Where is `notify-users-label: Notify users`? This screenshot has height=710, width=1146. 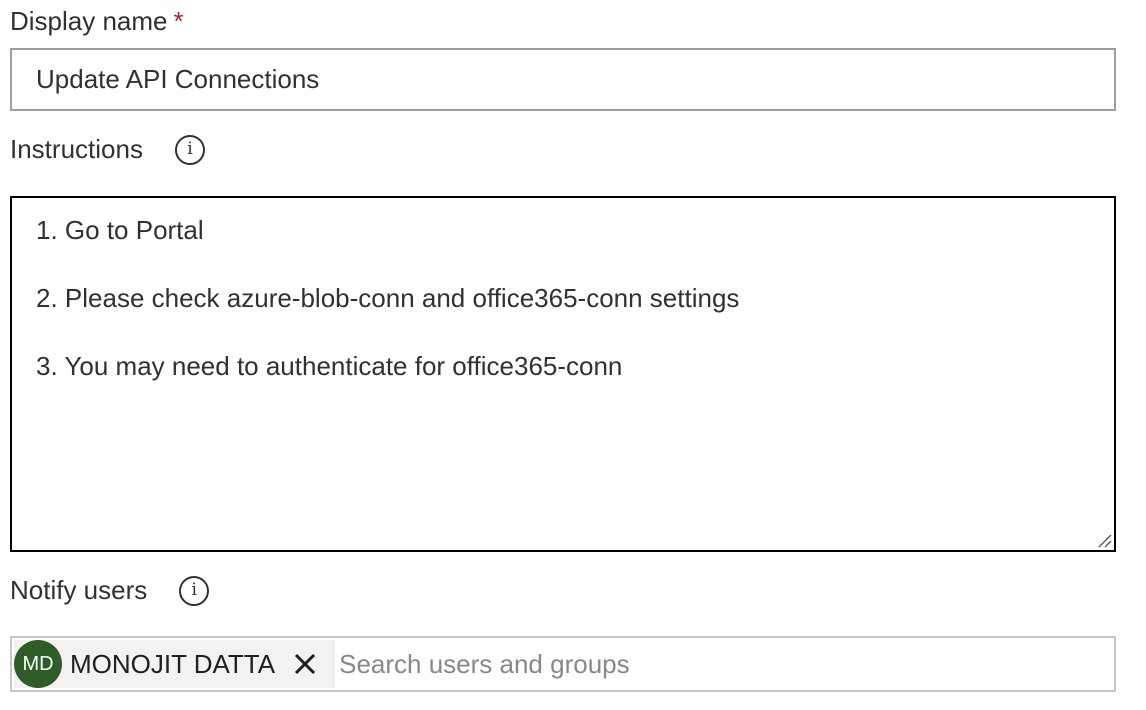
notify-users-label: Notify users is located at coordinates (79, 590).